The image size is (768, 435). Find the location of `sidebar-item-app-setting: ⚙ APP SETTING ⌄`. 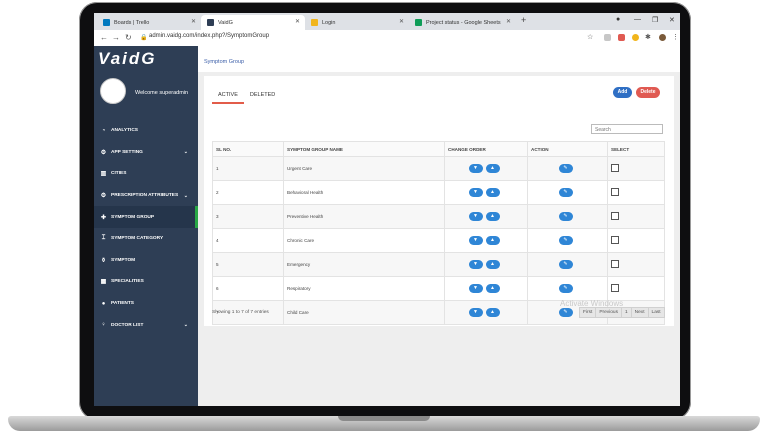

sidebar-item-app-setting: ⚙ APP SETTING ⌄ is located at coordinates (146, 153).